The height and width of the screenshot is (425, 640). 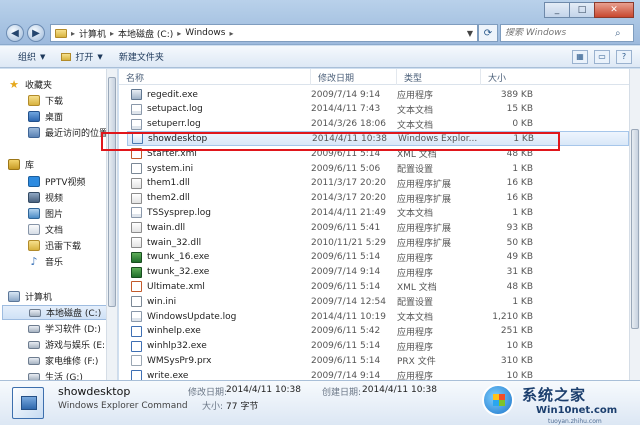 What do you see at coordinates (378, 331) in the screenshot?
I see `file-row: winhelp.exe 2009/6/11 5:42 应用程序 251 KB` at bounding box center [378, 331].